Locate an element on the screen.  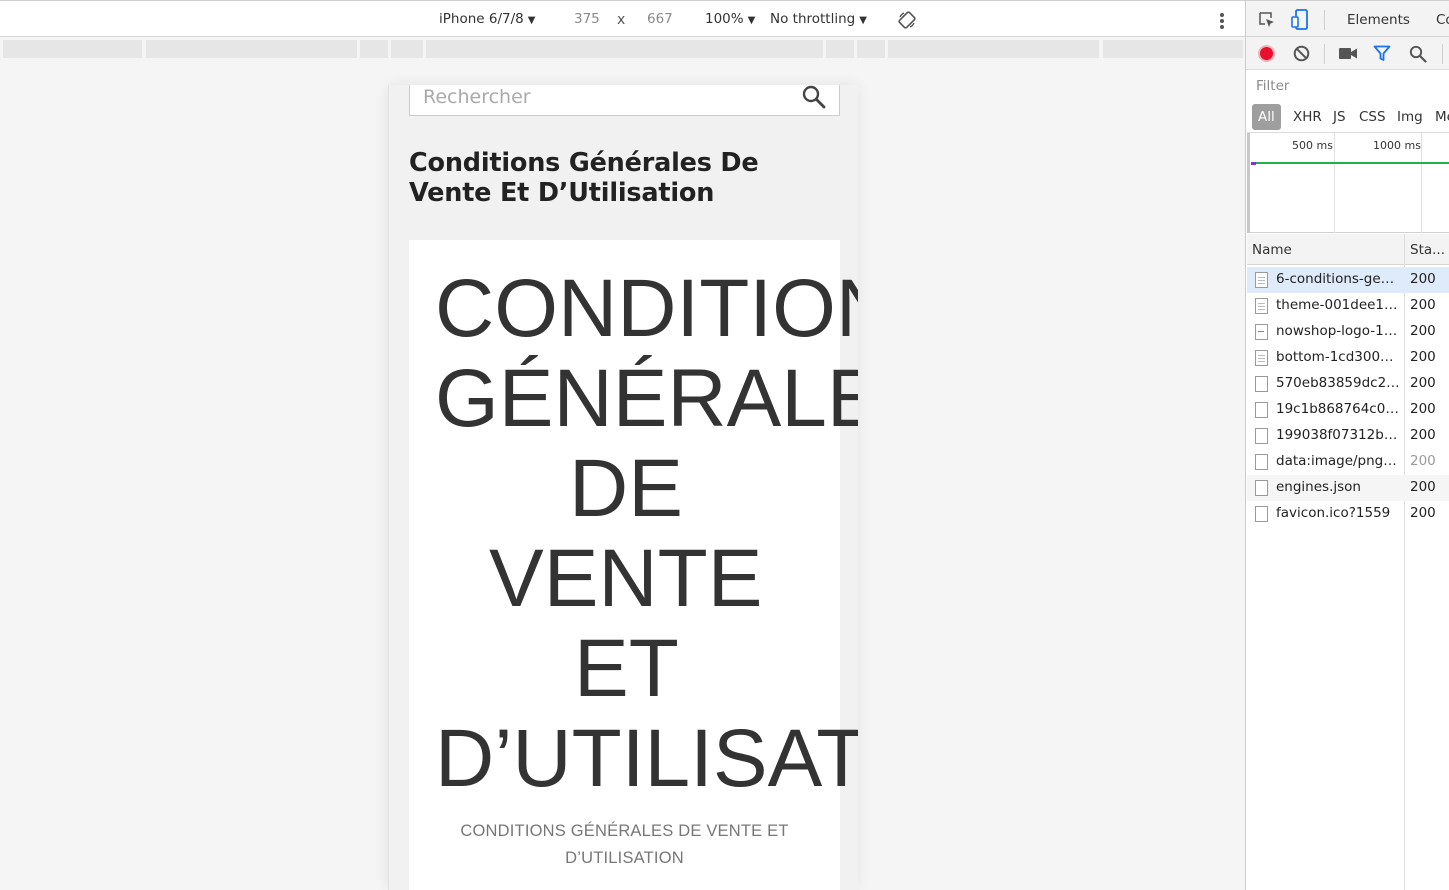
table-row: 570eb83859dc2.jpg 200 is located at coordinates (1348, 384).